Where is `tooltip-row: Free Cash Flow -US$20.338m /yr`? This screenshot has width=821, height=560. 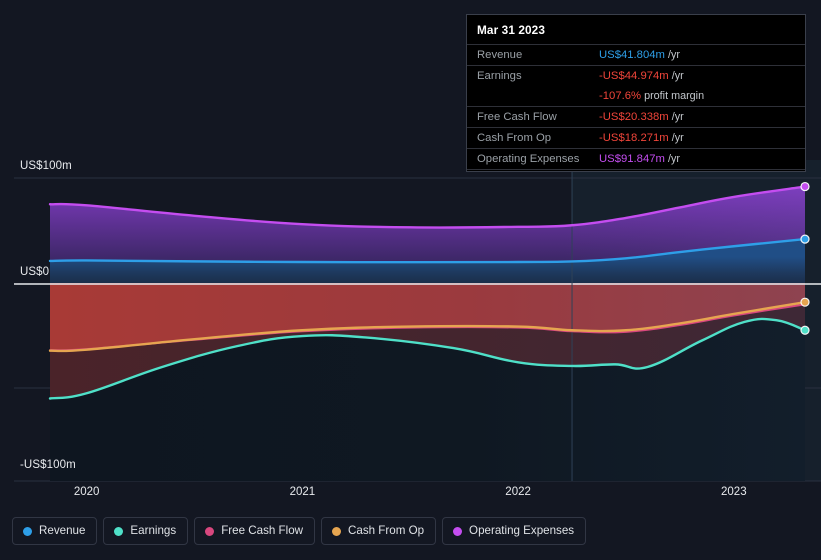
tooltip-row: Free Cash Flow -US$20.338m /yr is located at coordinates (636, 117).